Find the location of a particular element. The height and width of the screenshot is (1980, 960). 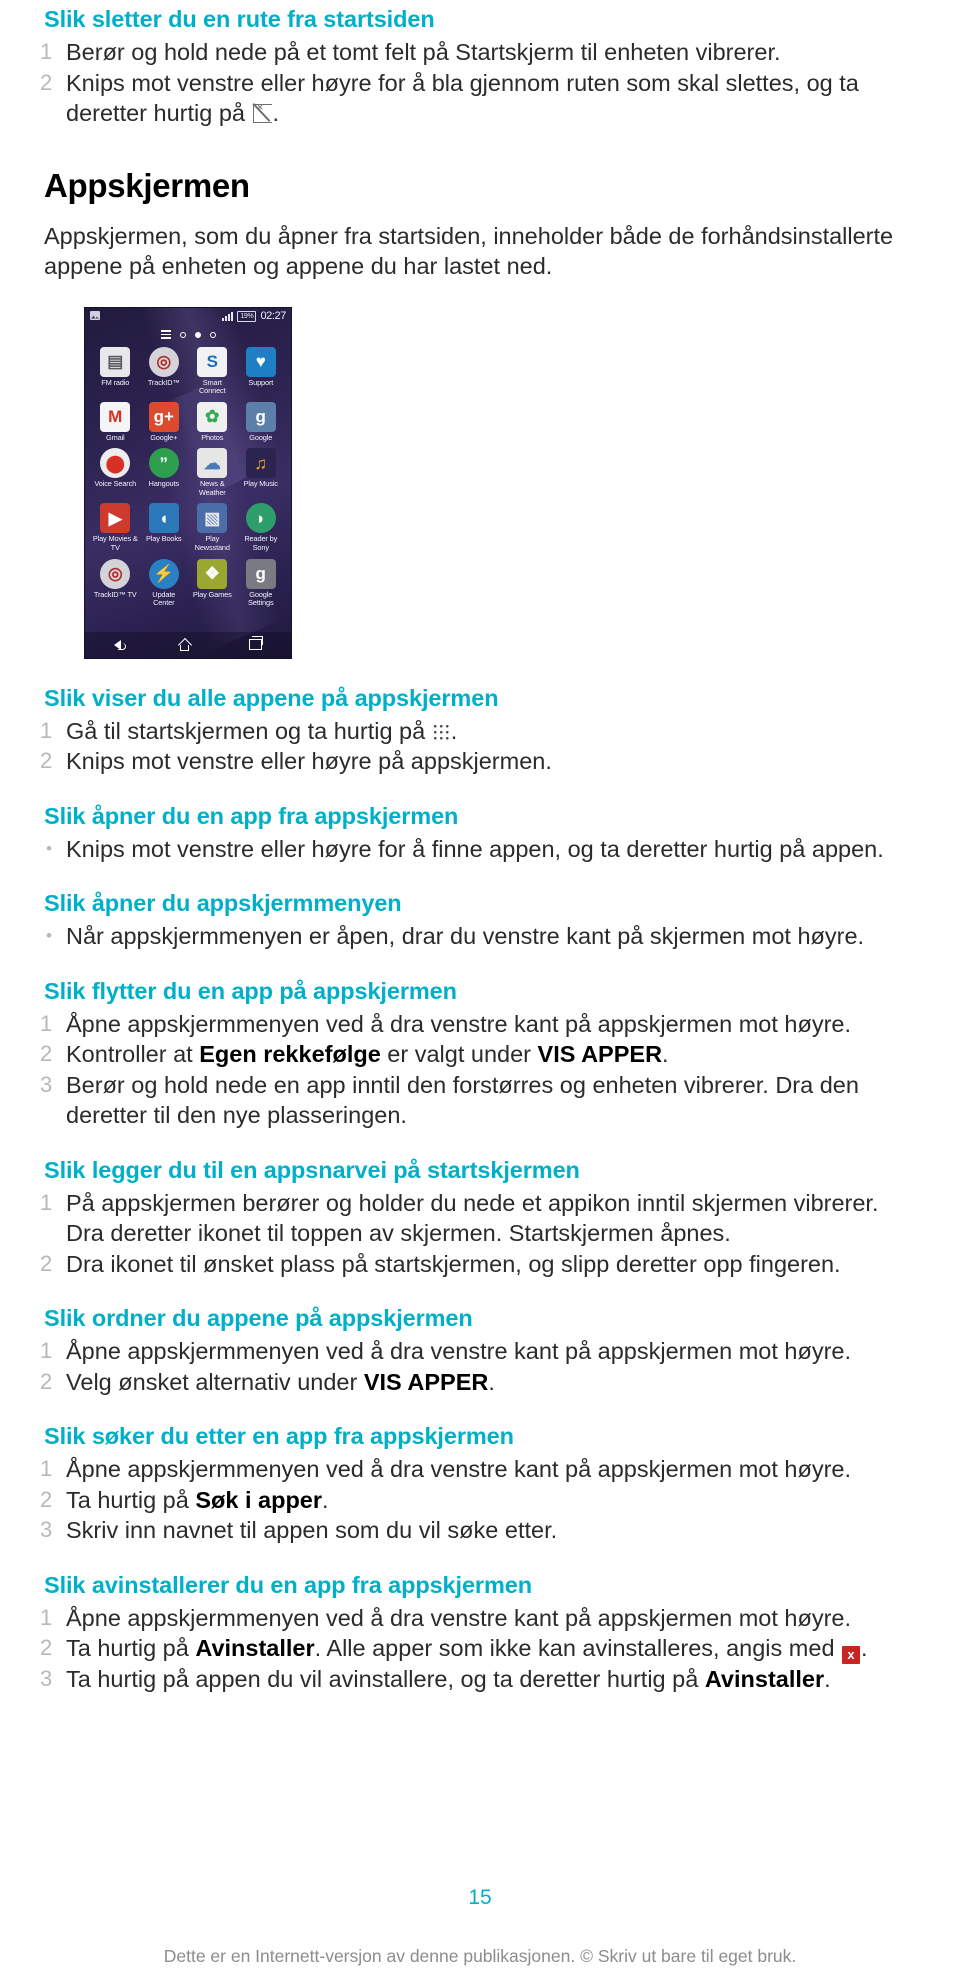

app-cell: S Smart Connect is located at coordinates (212, 371).